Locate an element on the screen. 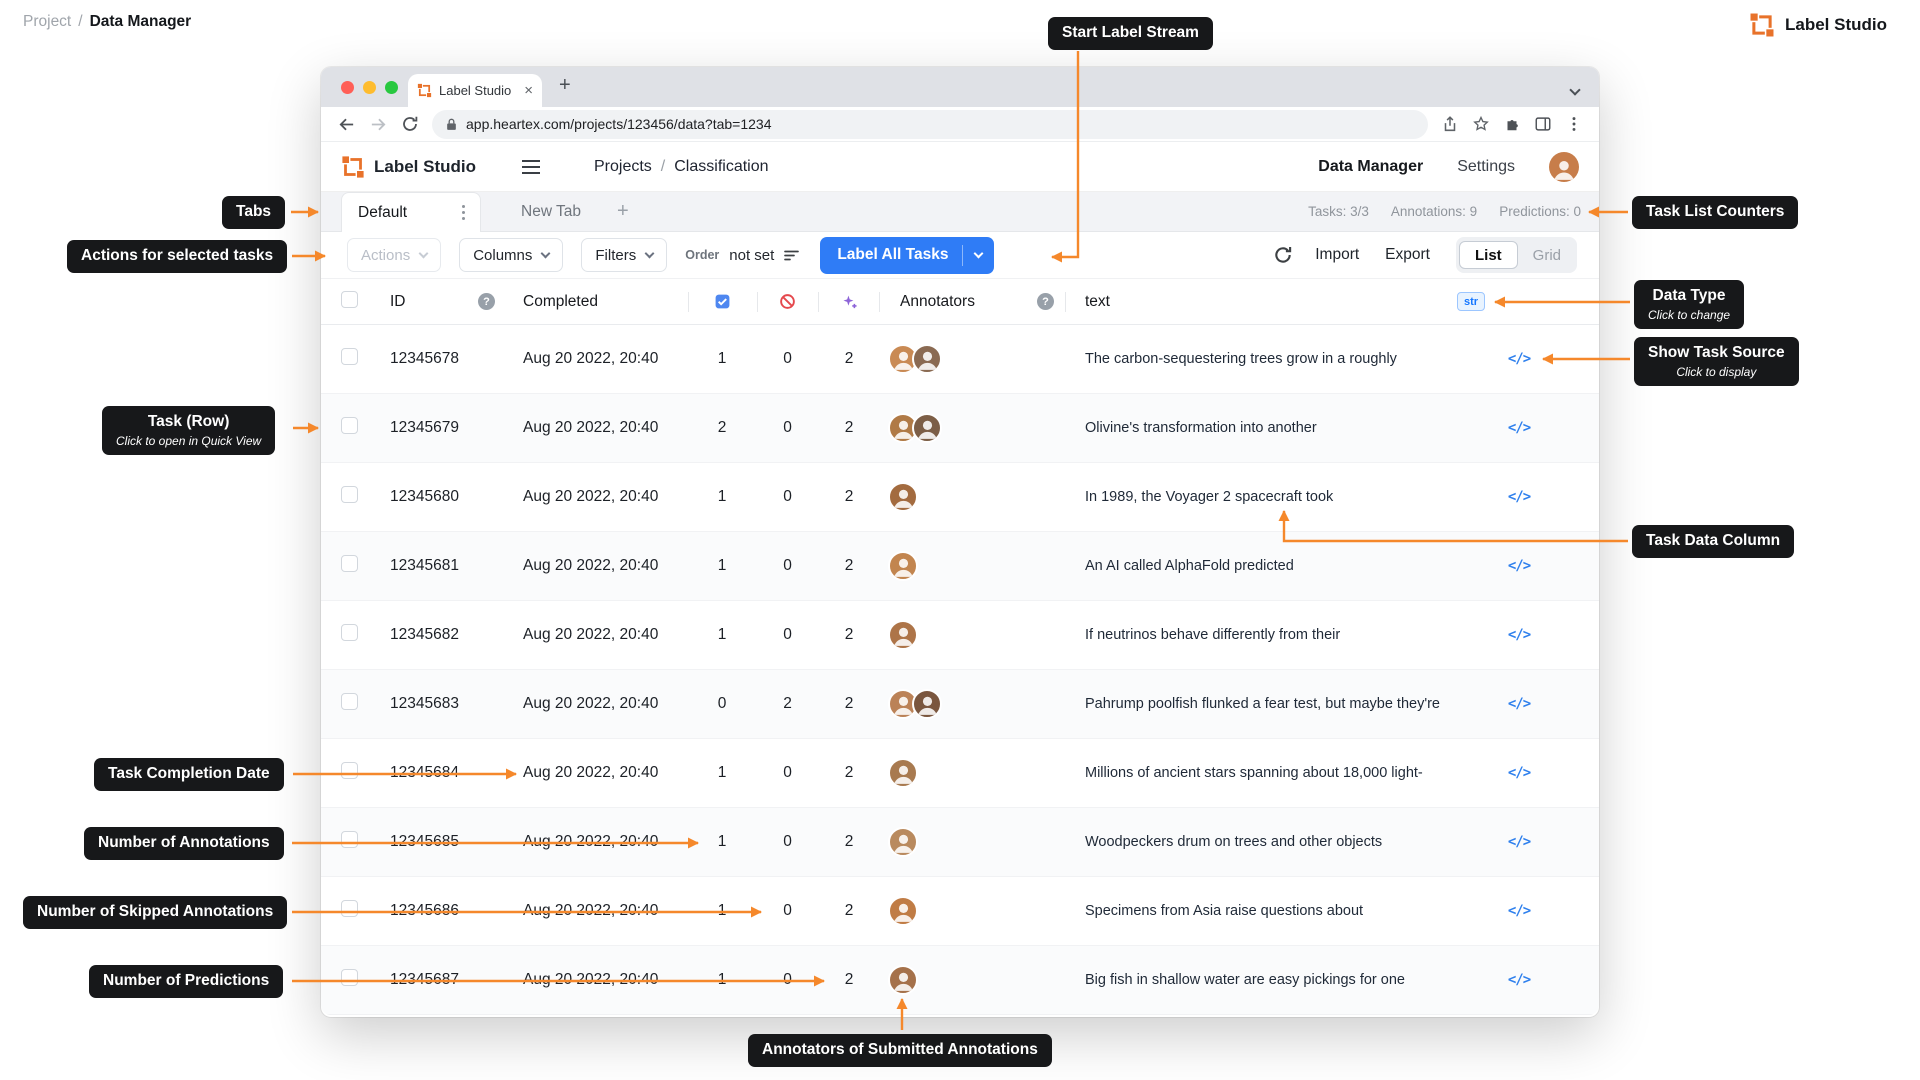 The image size is (1920, 1080). breadcrumb-projects: Projects is located at coordinates (623, 167).